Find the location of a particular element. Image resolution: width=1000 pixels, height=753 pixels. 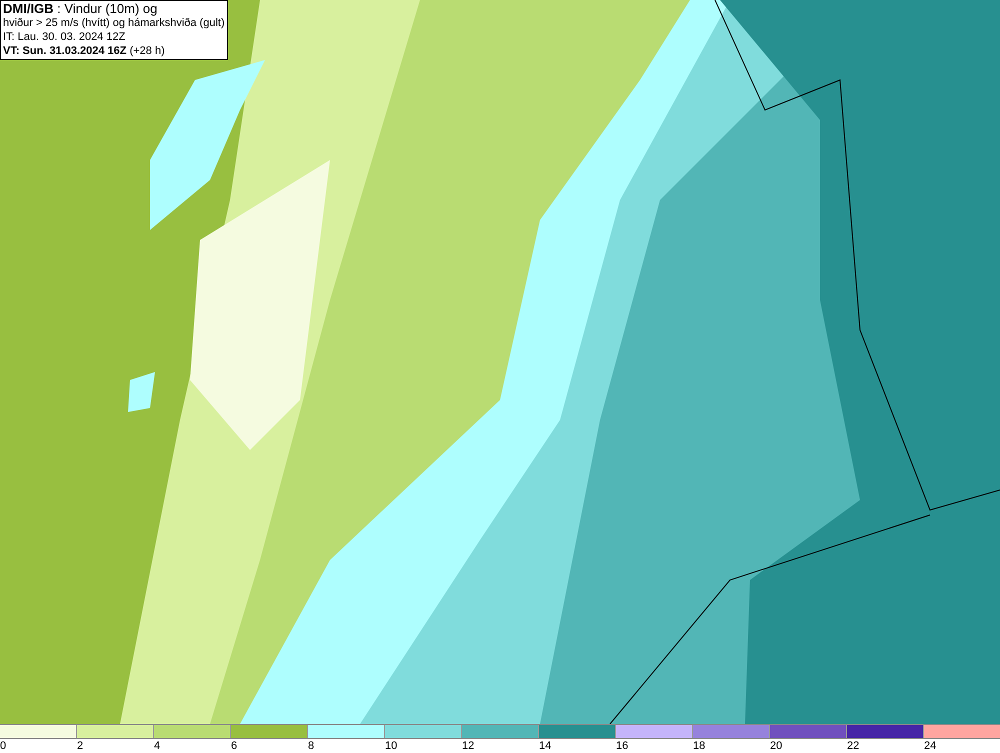

legend-tick-label: 0 is located at coordinates (3, 746).